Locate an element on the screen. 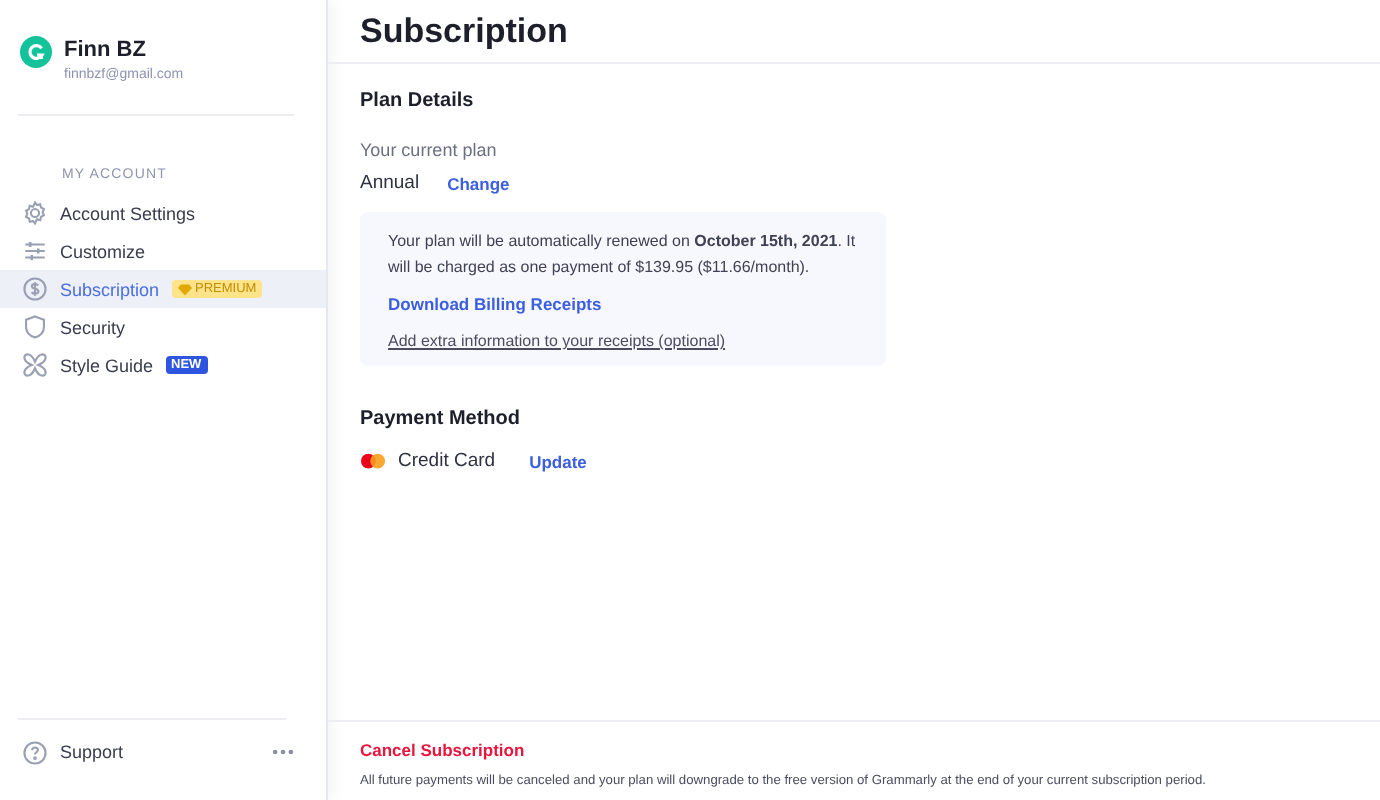  gear-icon is located at coordinates (35, 213).